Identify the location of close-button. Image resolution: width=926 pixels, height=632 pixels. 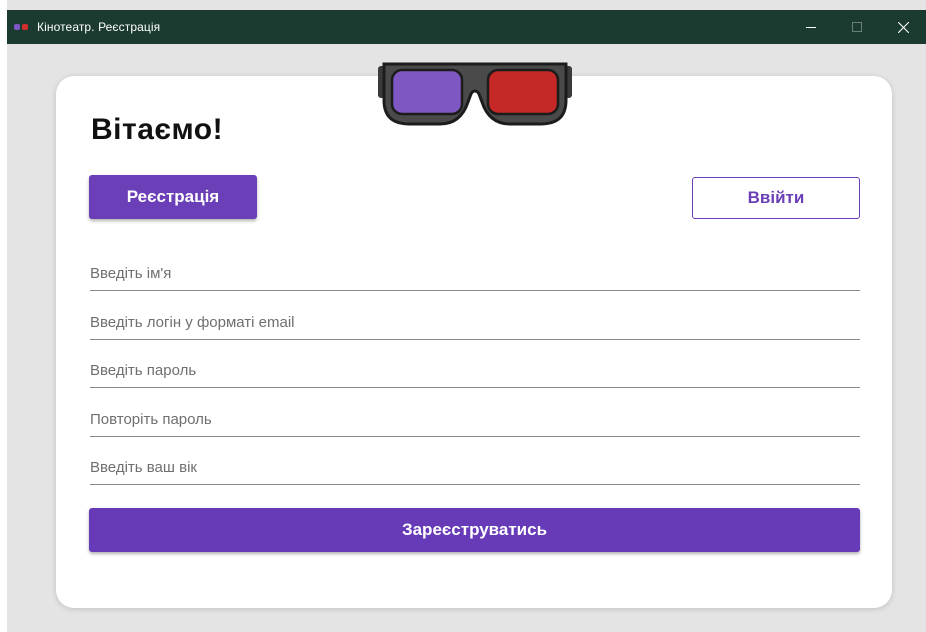
(903, 27).